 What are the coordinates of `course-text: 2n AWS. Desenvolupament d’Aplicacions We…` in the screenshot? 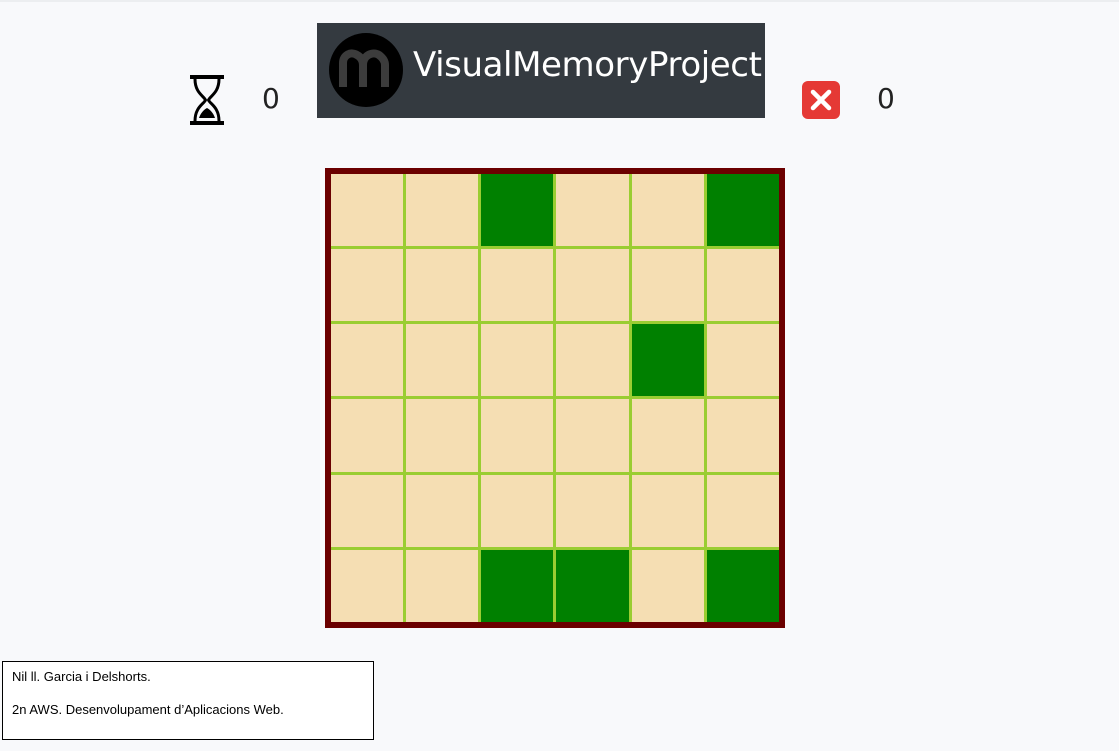 It's located at (148, 709).